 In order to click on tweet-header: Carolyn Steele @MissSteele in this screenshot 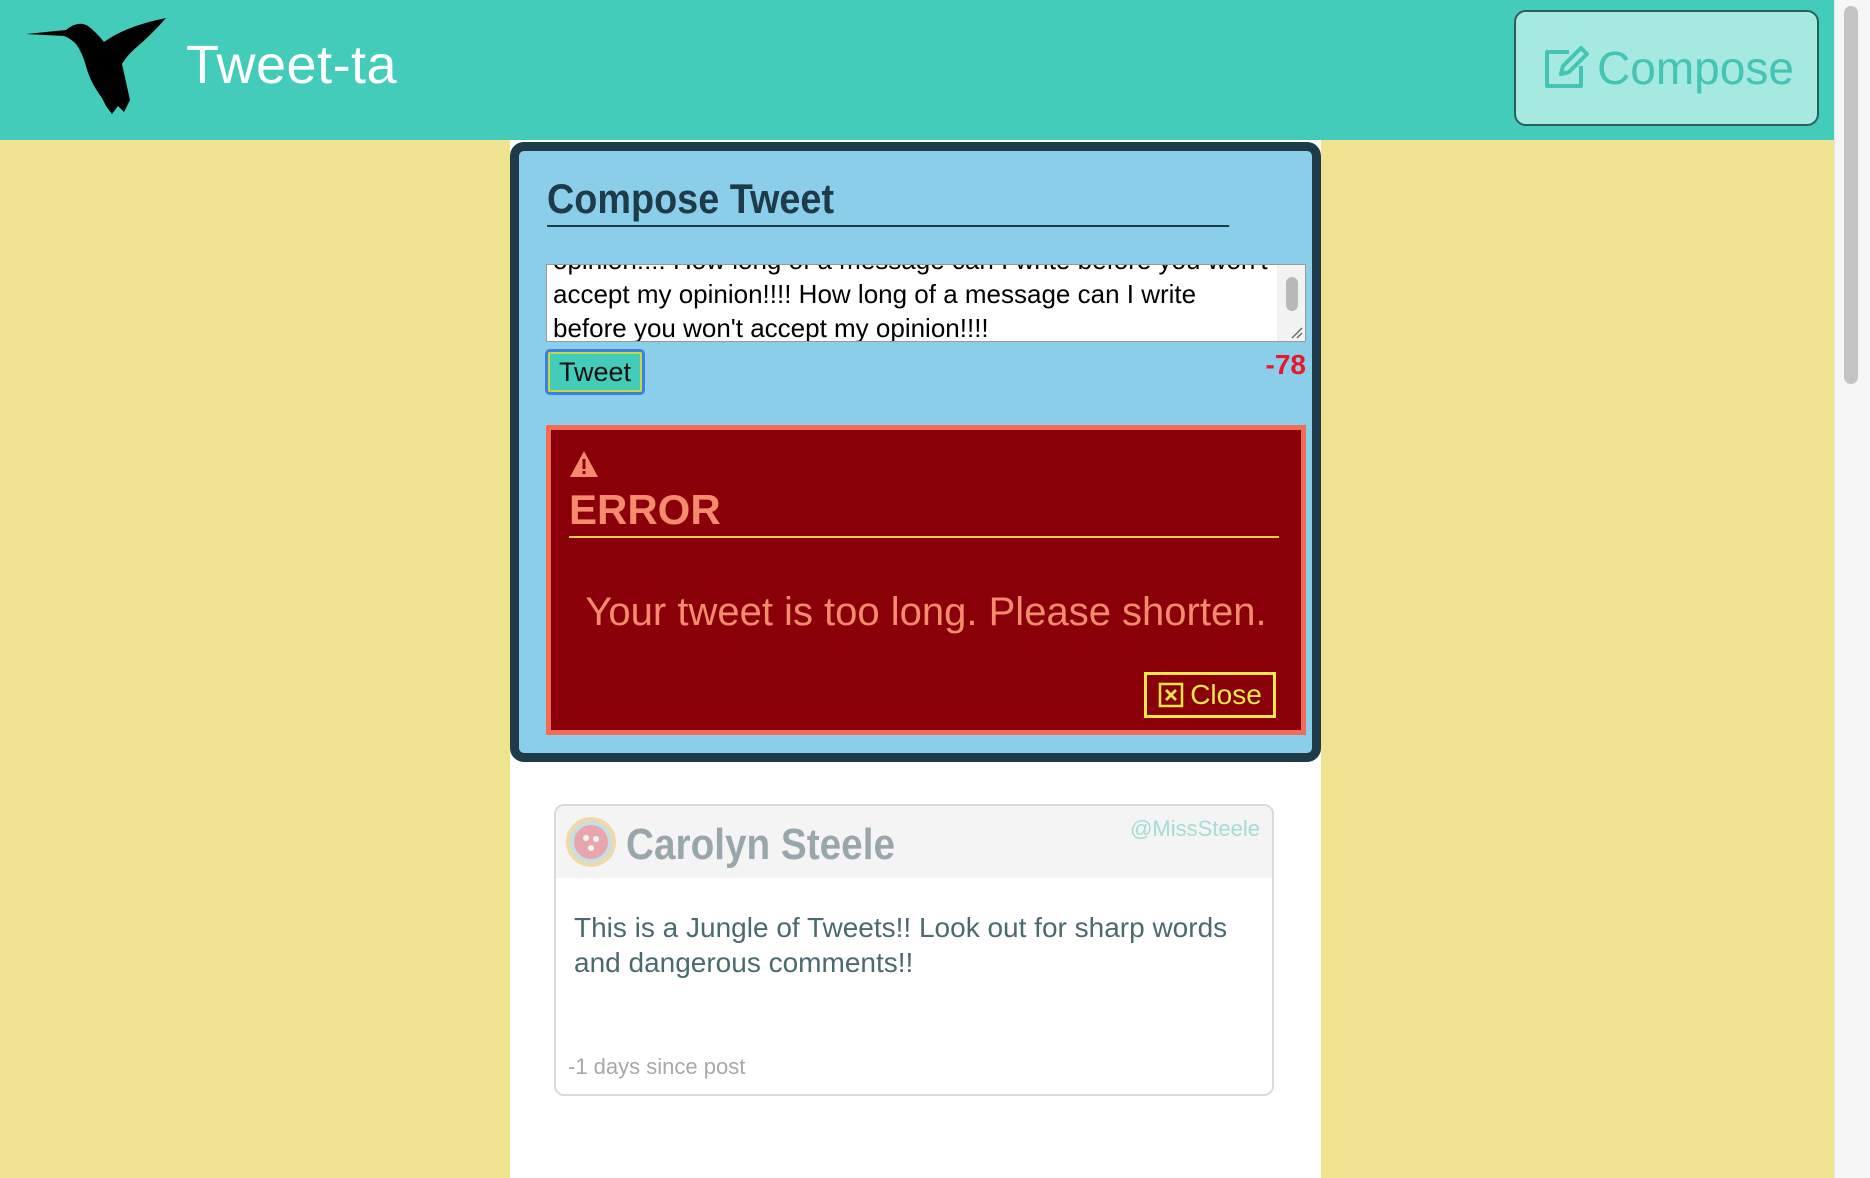, I will do `click(914, 842)`.